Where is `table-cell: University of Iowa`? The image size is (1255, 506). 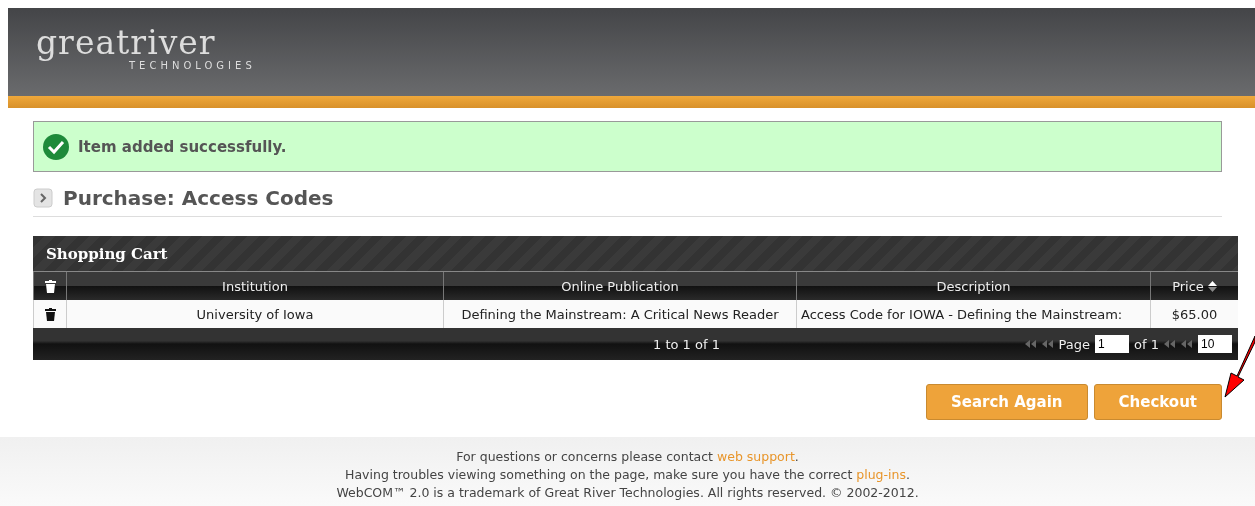
table-cell: University of Iowa is located at coordinates (254, 314).